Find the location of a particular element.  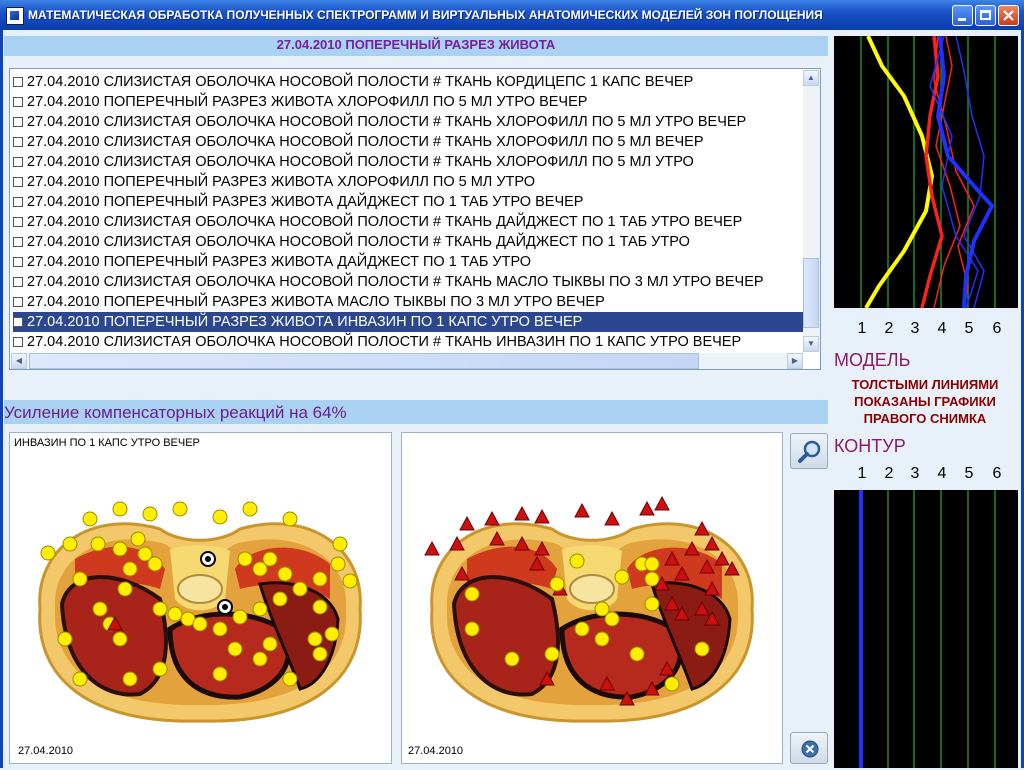

model-axis-number: 1 is located at coordinates (862, 328).